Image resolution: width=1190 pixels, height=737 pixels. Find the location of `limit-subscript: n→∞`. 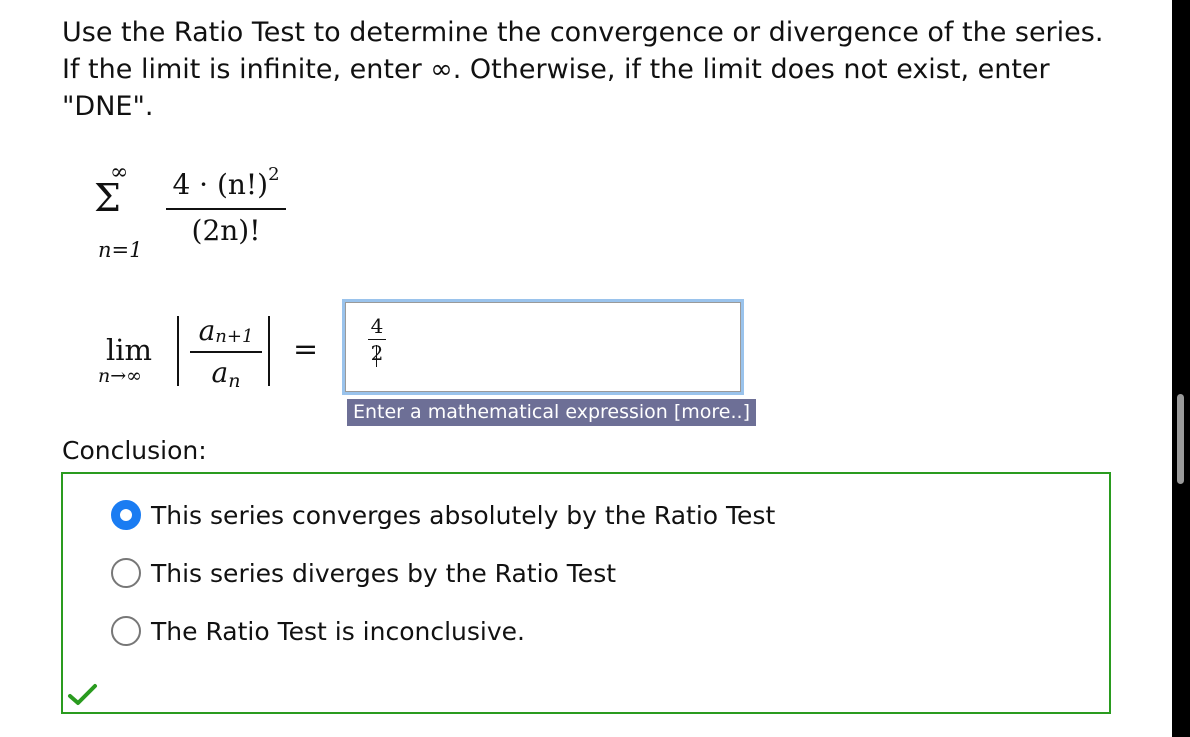

limit-subscript: n→∞ is located at coordinates (120, 376).